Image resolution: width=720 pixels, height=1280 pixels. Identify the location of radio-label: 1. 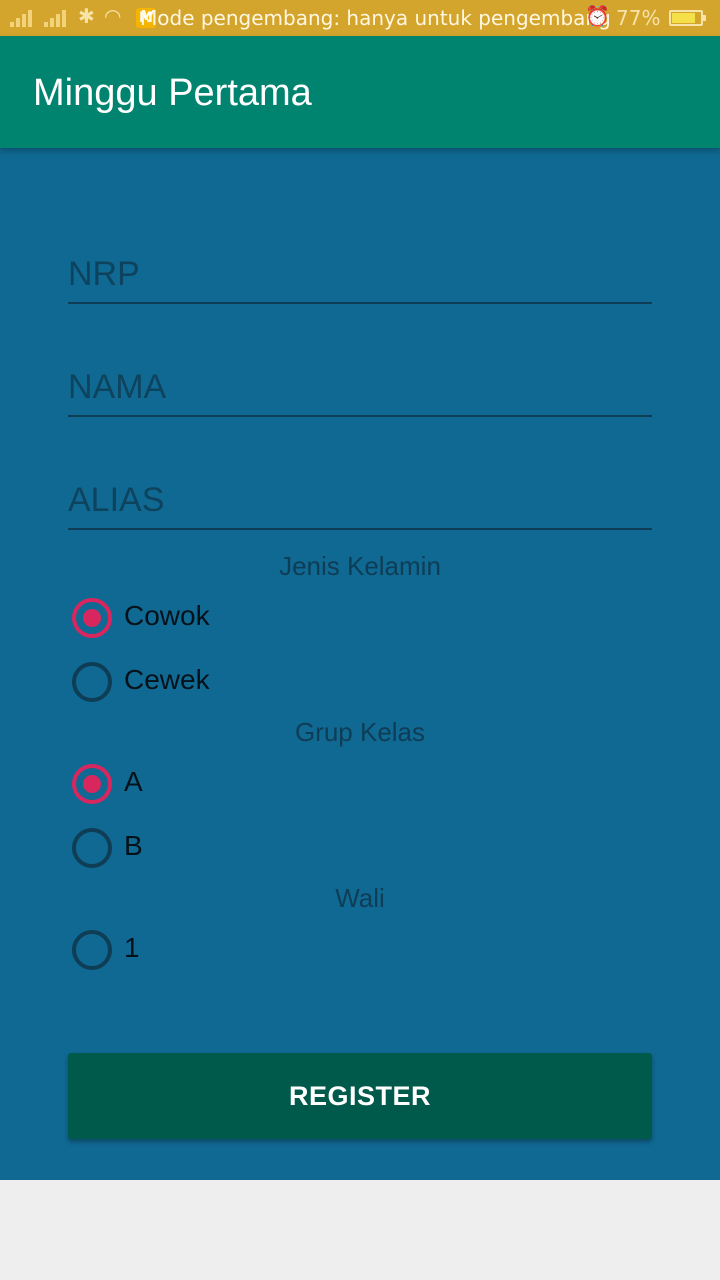
(132, 947).